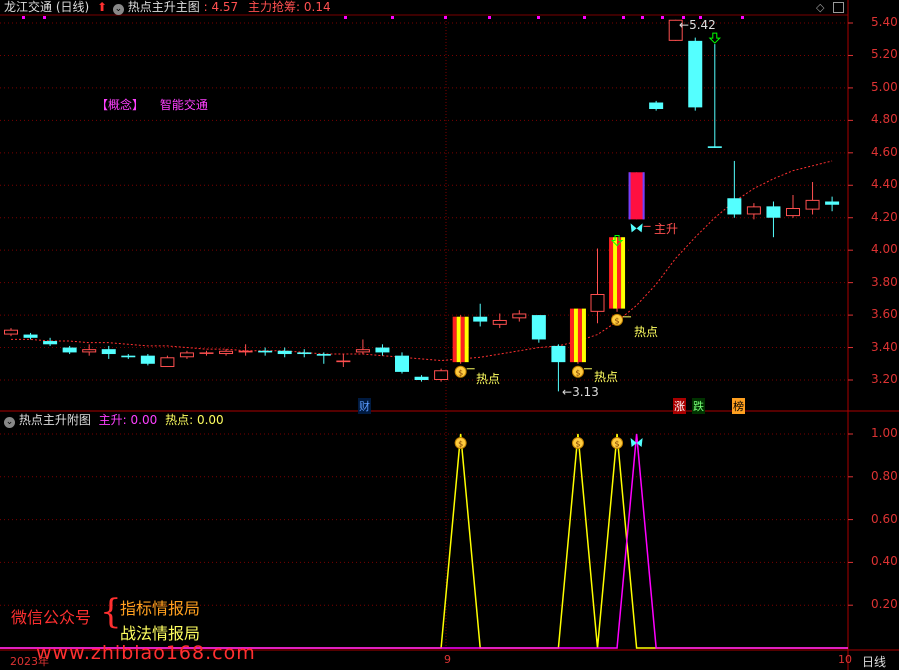 This screenshot has height=670, width=899. What do you see at coordinates (738, 406) in the screenshot?
I see `marker-bang: 榜` at bounding box center [738, 406].